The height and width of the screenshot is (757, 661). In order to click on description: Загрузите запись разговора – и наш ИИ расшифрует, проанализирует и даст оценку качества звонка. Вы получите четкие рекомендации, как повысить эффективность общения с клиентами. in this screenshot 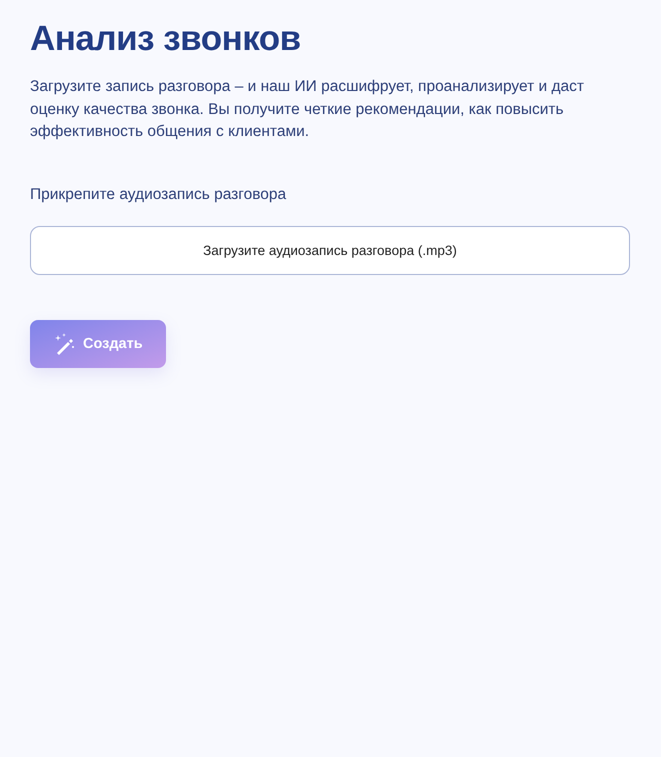, I will do `click(307, 109)`.